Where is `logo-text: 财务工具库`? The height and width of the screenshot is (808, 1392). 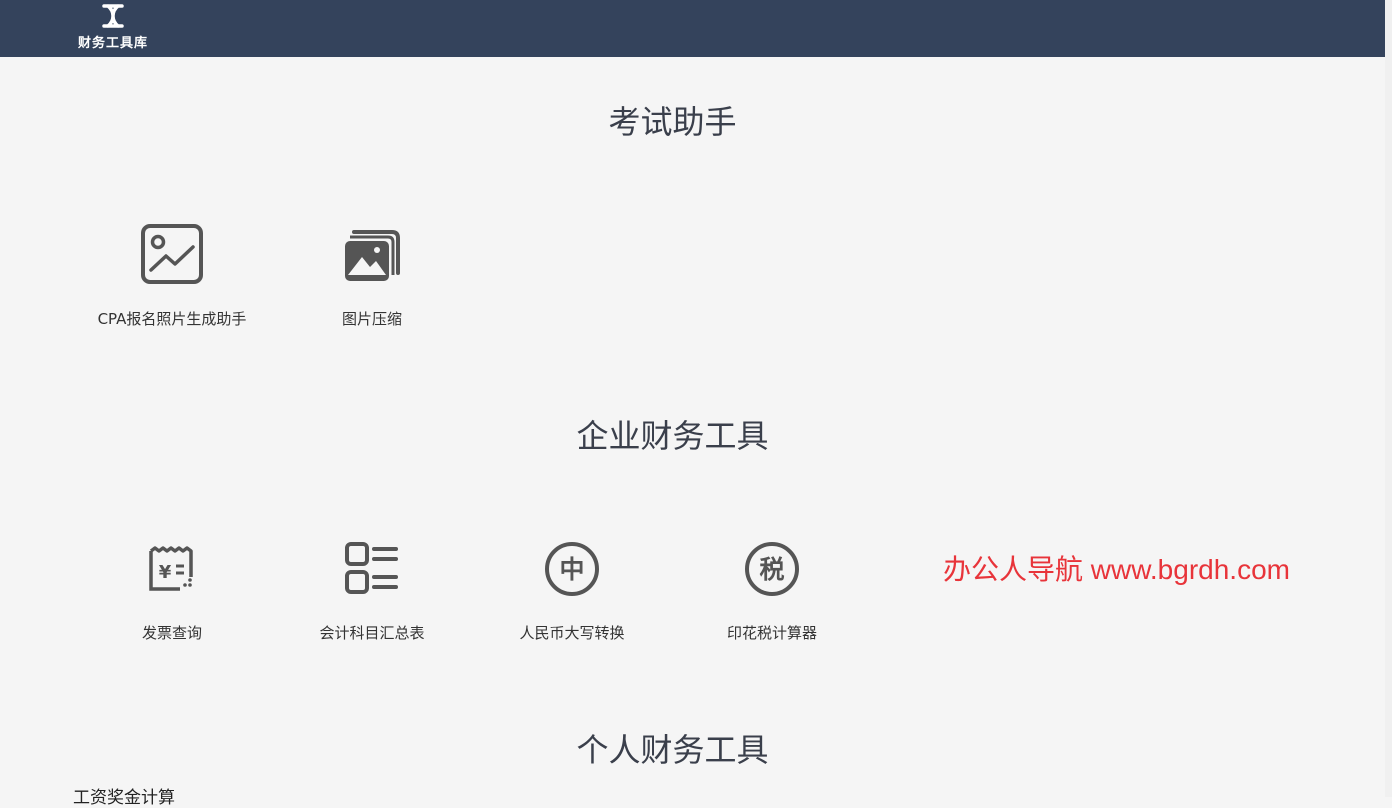 logo-text: 财务工具库 is located at coordinates (112, 43).